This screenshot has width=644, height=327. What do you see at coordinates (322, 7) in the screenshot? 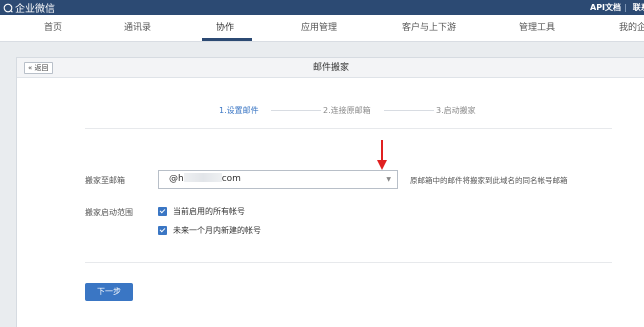
I see `top-bar: 企业微信 API文档 | 联系` at bounding box center [322, 7].